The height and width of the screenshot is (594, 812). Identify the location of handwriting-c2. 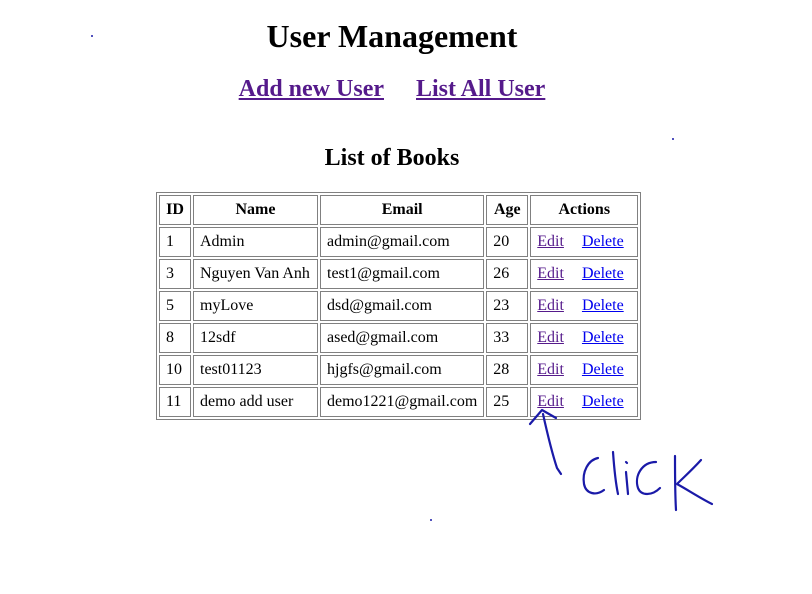
(648, 478).